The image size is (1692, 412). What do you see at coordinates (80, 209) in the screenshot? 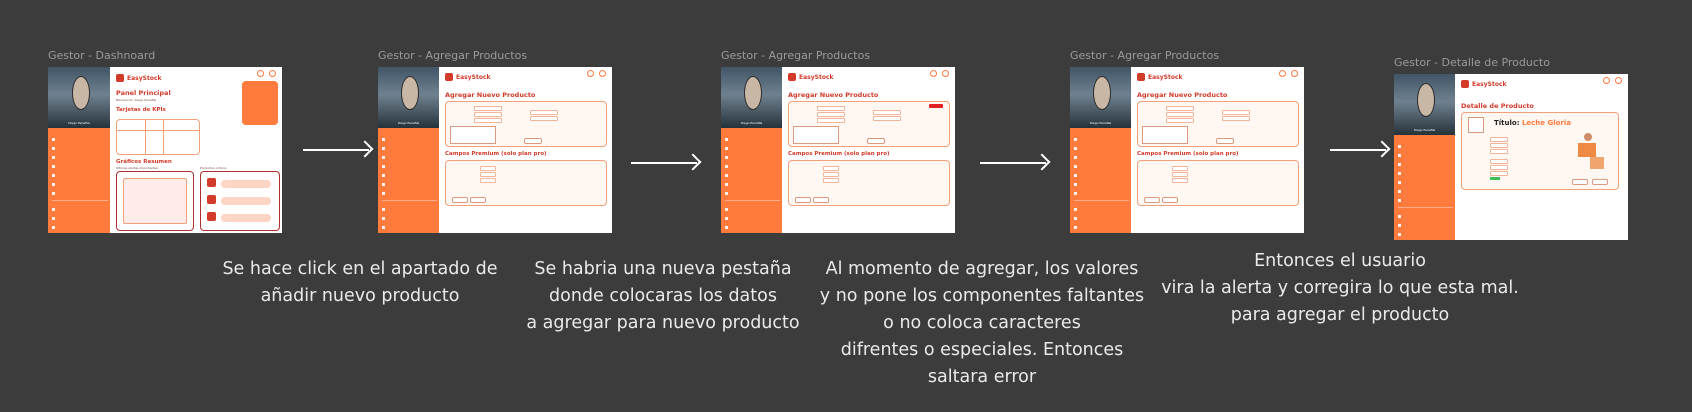
I see `sidebar-item-add-product` at bounding box center [80, 209].